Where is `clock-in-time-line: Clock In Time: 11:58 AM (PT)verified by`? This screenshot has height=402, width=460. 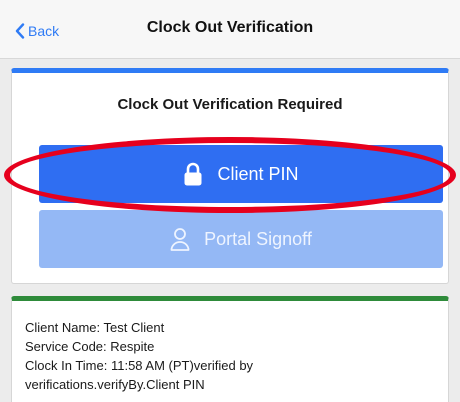
clock-in-time-line: Clock In Time: 11:58 AM (PT)verified by is located at coordinates (139, 365).